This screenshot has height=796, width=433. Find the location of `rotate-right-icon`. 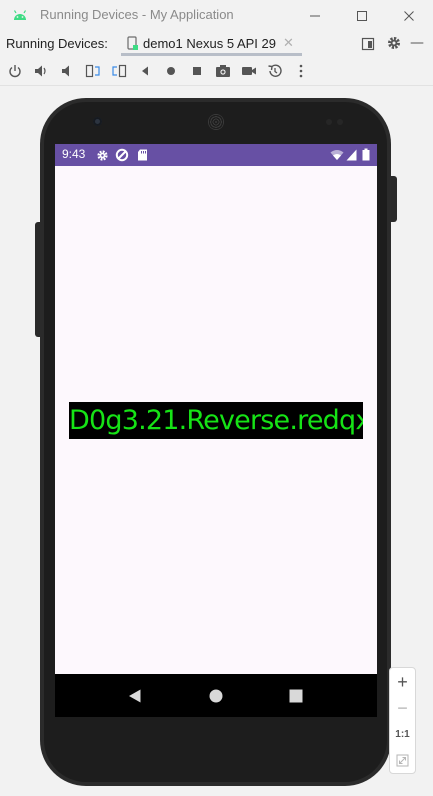

rotate-right-icon is located at coordinates (119, 71).